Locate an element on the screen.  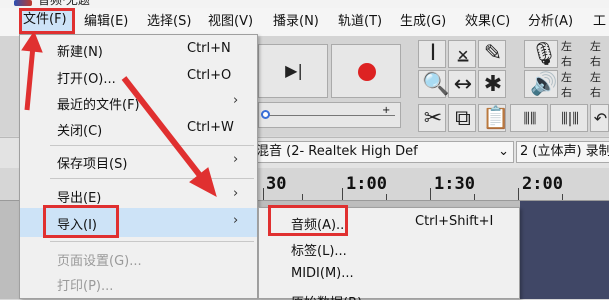
annotation-arrow-up-head-icon is located at coordinates (32, 41).